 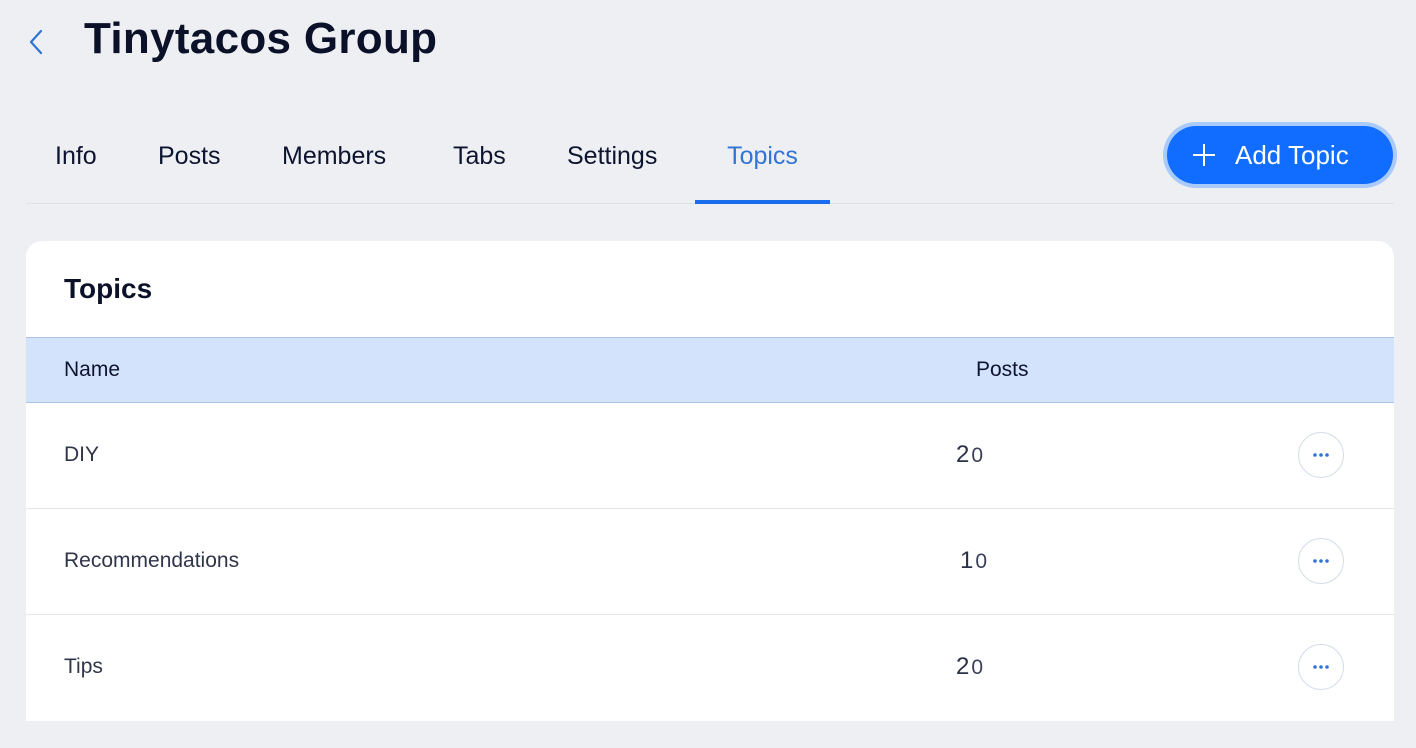 I want to click on card-title: Topics, so click(x=108, y=288).